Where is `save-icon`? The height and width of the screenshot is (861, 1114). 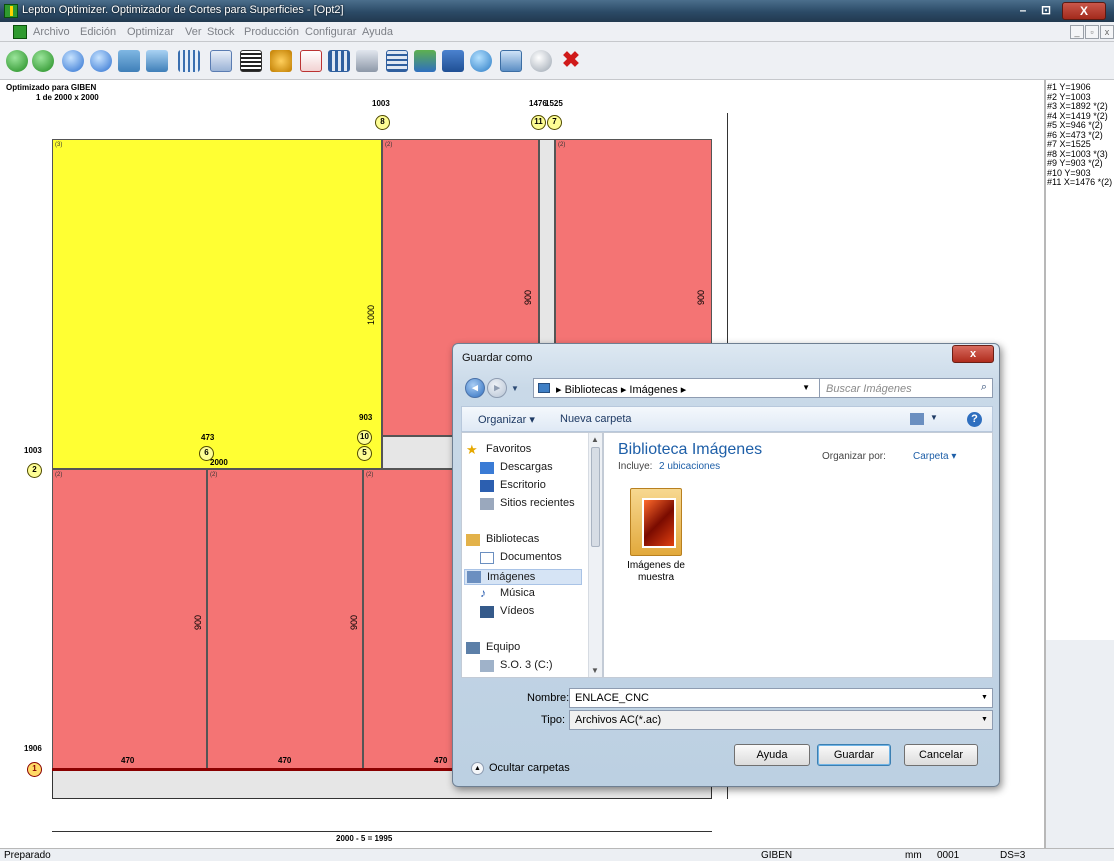
save-icon is located at coordinates (453, 61).